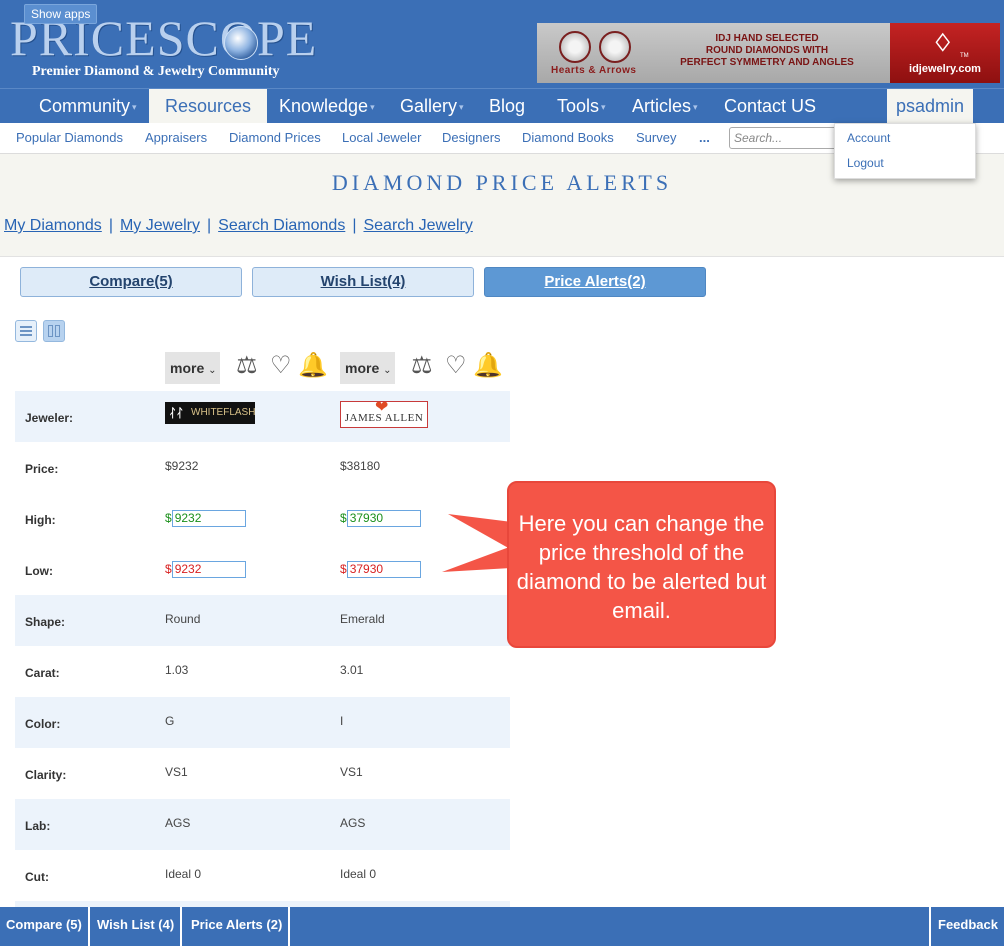 The image size is (1004, 946). Describe the element at coordinates (432, 106) in the screenshot. I see `nav-gallery: Gallery ▾` at that location.